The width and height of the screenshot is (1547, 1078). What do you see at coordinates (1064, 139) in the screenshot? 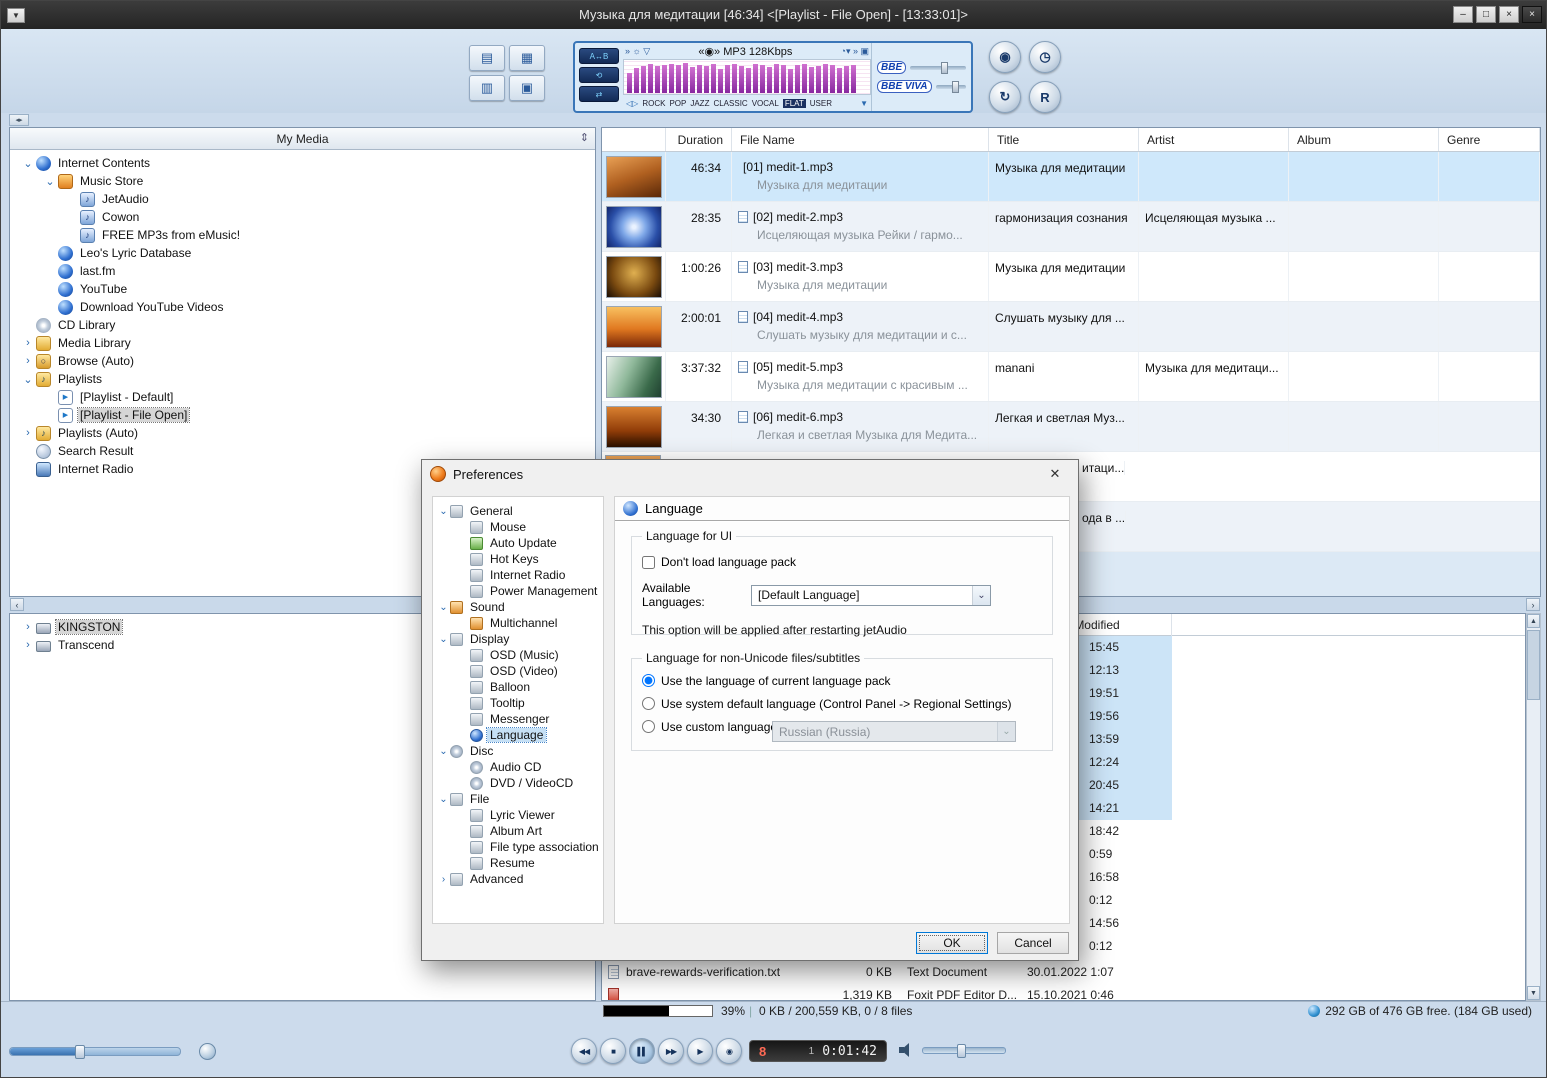
I see `title-column-header: Title` at bounding box center [1064, 139].